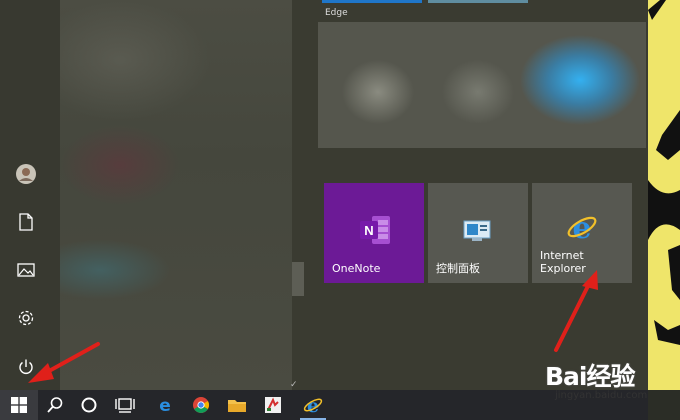 The width and height of the screenshot is (680, 420). I want to click on cortana-button, so click(89, 405).